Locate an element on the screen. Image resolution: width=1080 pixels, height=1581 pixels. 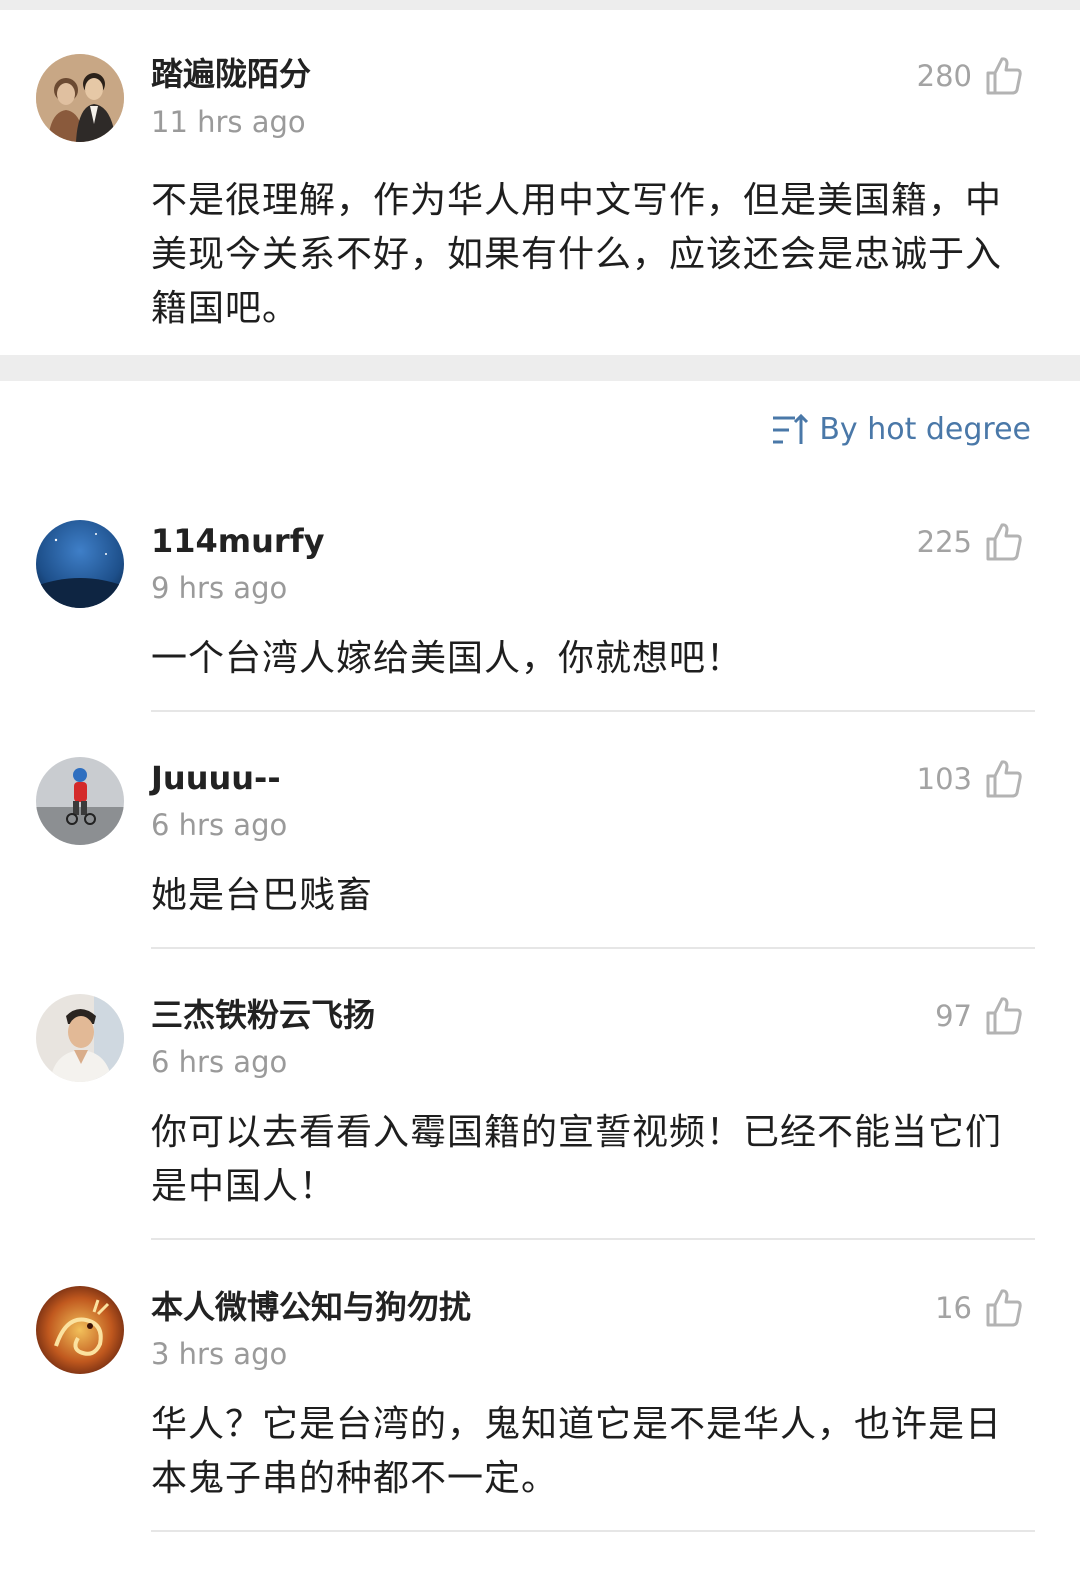
comment-text: 你可以去看看入霉国籍的宣誓视频！已经不能当它们是中国人！ is located at coordinates (577, 1159).